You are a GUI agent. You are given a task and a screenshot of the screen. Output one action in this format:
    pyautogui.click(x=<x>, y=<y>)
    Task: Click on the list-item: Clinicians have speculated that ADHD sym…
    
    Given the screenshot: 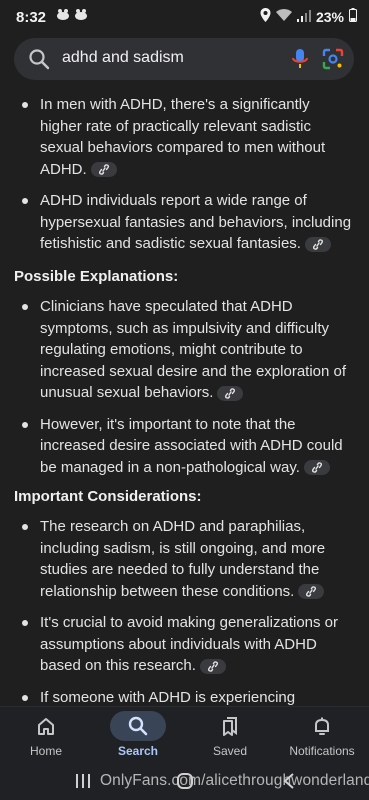 What is the action you would take?
    pyautogui.click(x=184, y=350)
    